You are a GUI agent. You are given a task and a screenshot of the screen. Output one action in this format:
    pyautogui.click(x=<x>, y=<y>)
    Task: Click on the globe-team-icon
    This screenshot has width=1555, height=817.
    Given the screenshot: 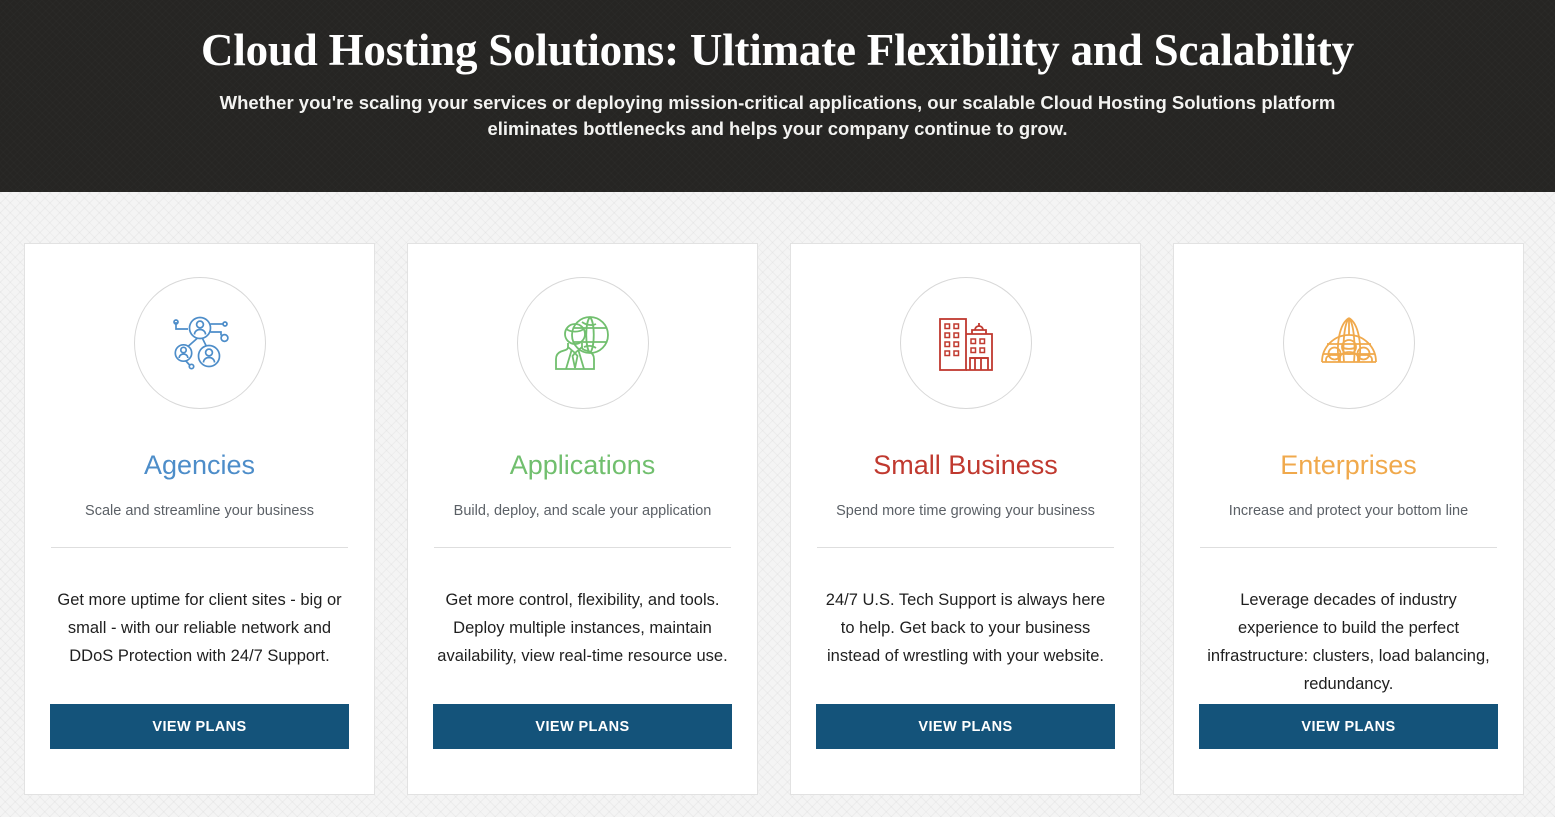 What is the action you would take?
    pyautogui.click(x=1349, y=343)
    